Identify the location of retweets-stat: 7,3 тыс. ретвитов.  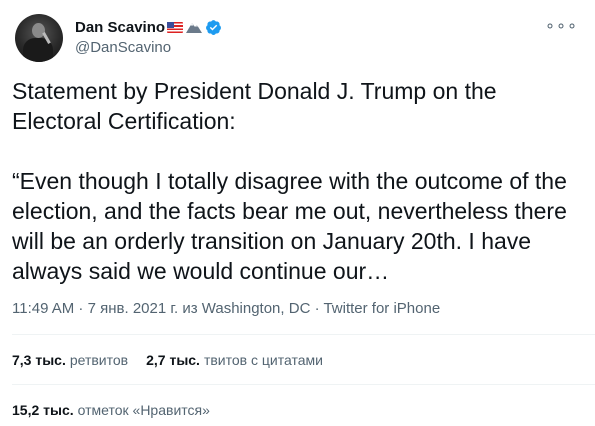
(70, 360).